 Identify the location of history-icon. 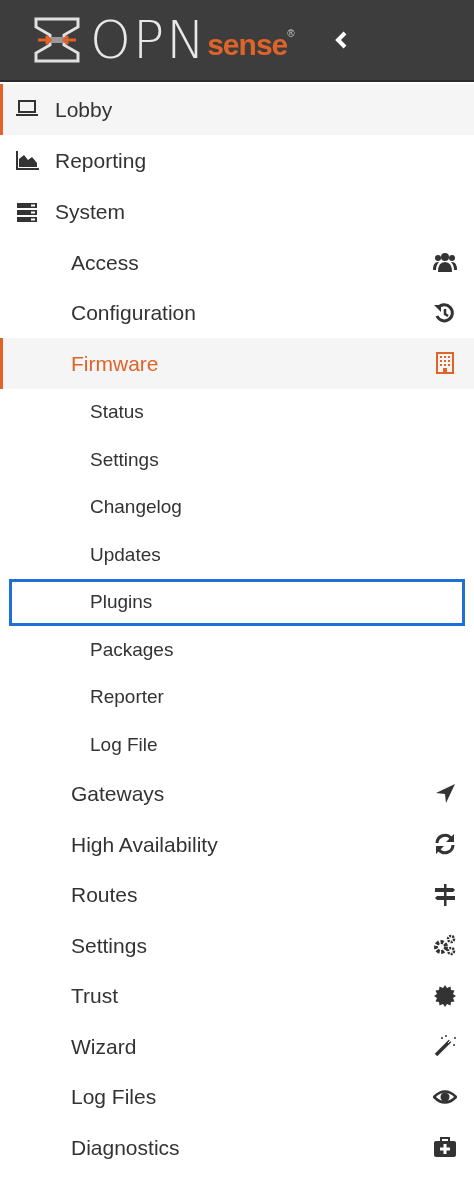
(445, 312).